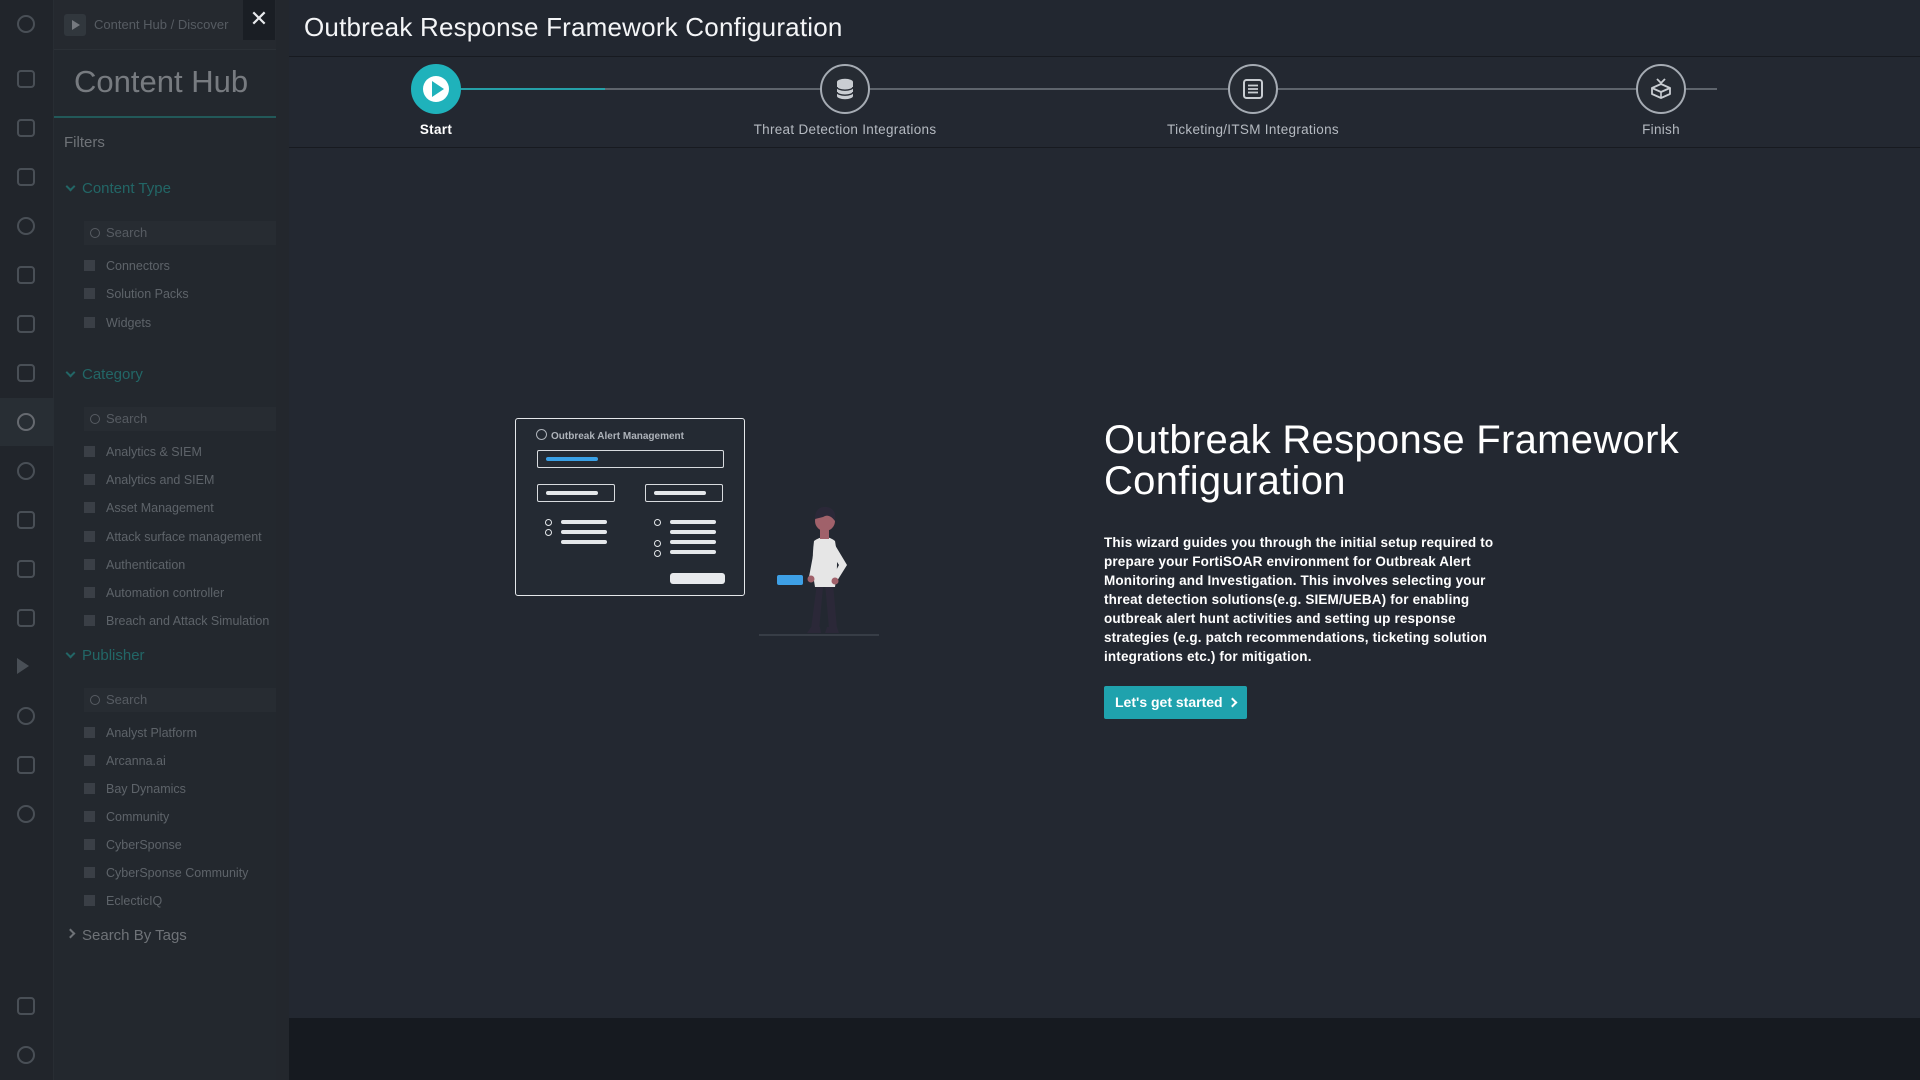 Image resolution: width=1920 pixels, height=1080 pixels. Describe the element at coordinates (630, 459) in the screenshot. I see `illustration-field` at that location.